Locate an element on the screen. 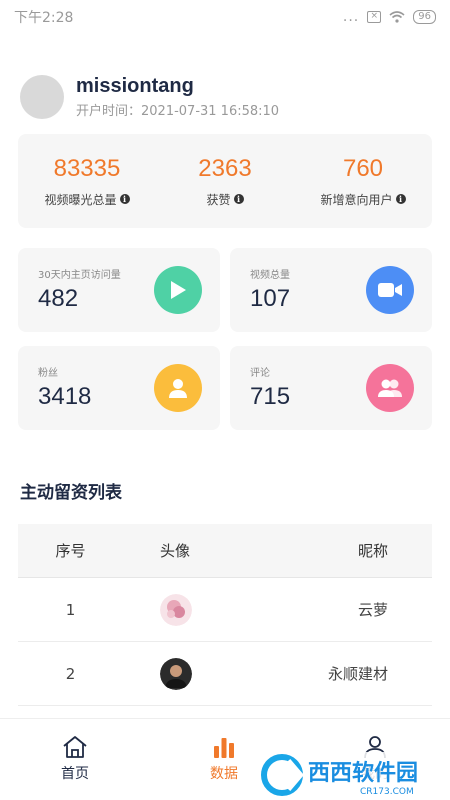 The height and width of the screenshot is (800, 450). tab-label: 数据 is located at coordinates (224, 774).